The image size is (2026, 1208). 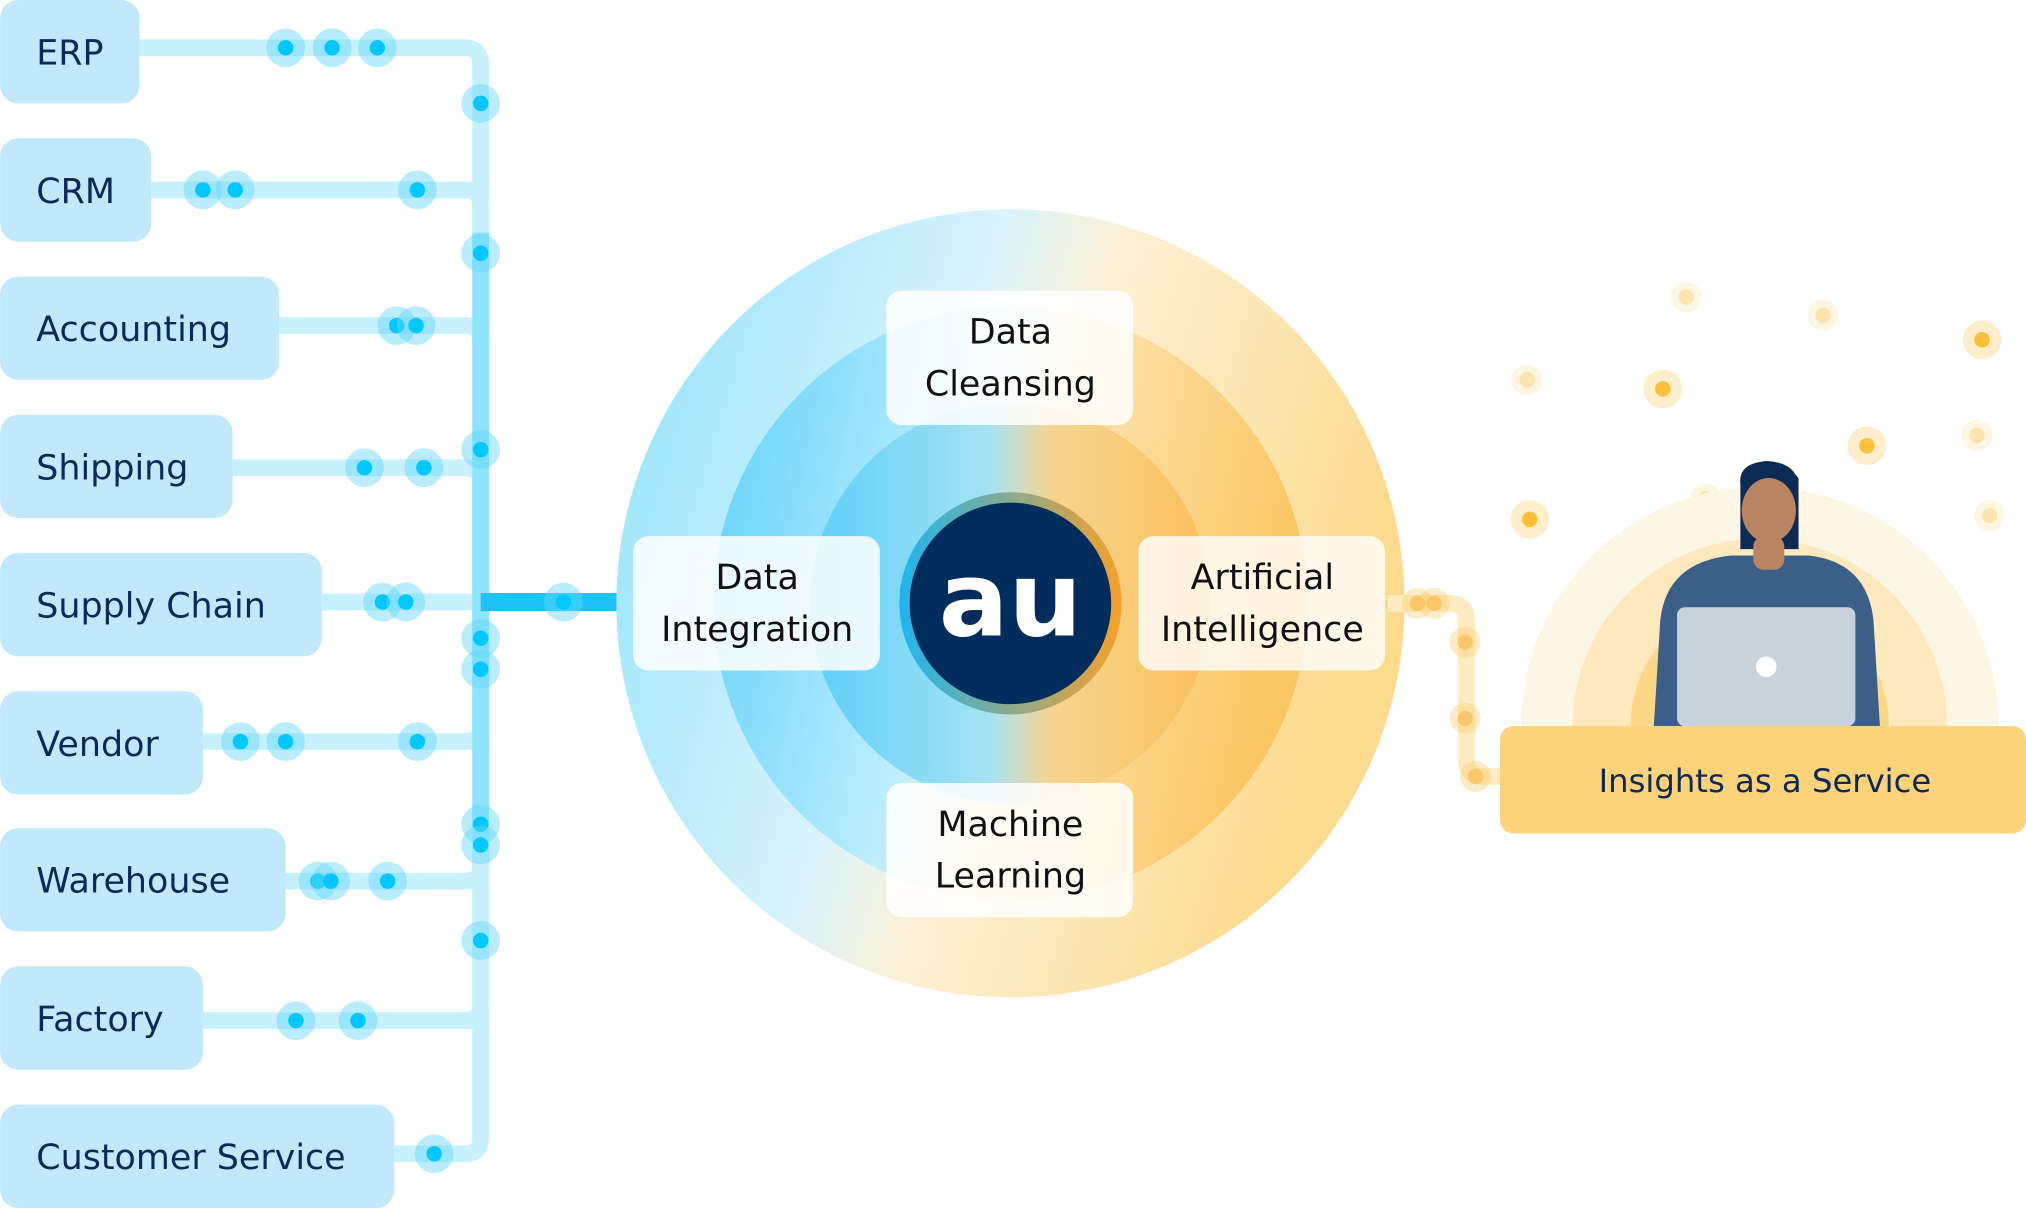 What do you see at coordinates (133, 882) in the screenshot?
I see `source-label: Warehouse` at bounding box center [133, 882].